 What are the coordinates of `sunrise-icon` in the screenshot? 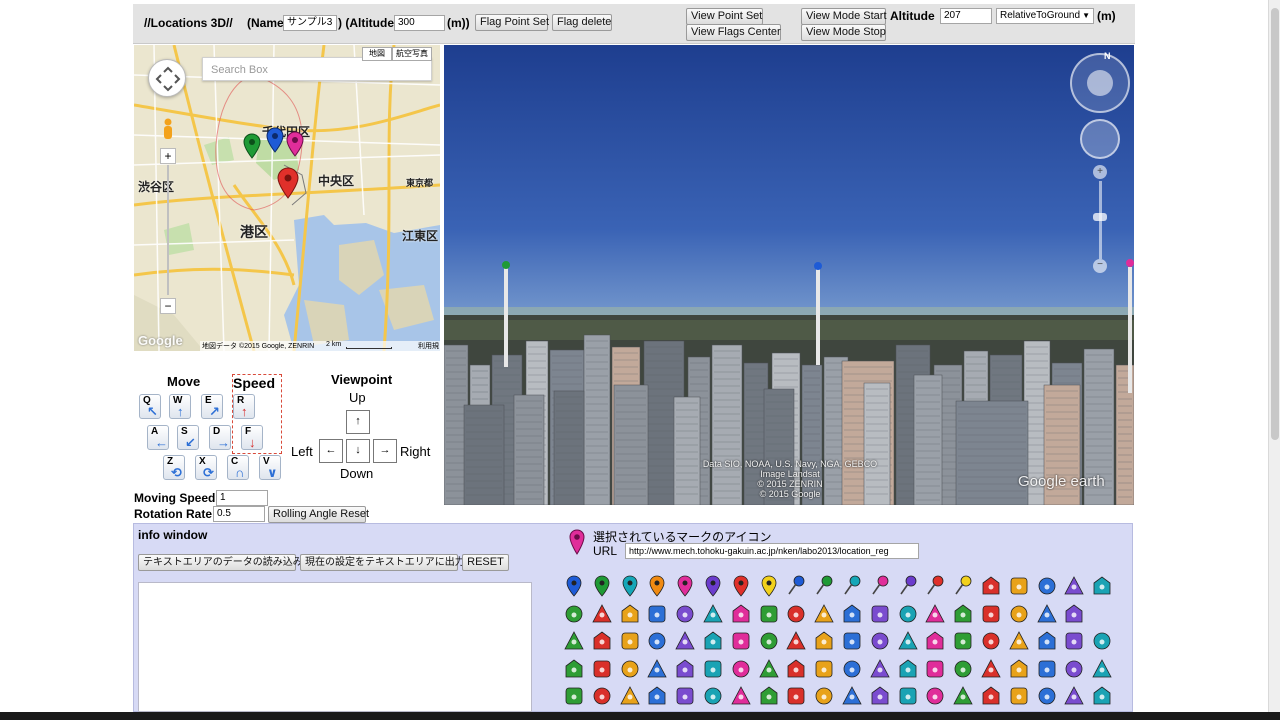 It's located at (1074, 696).